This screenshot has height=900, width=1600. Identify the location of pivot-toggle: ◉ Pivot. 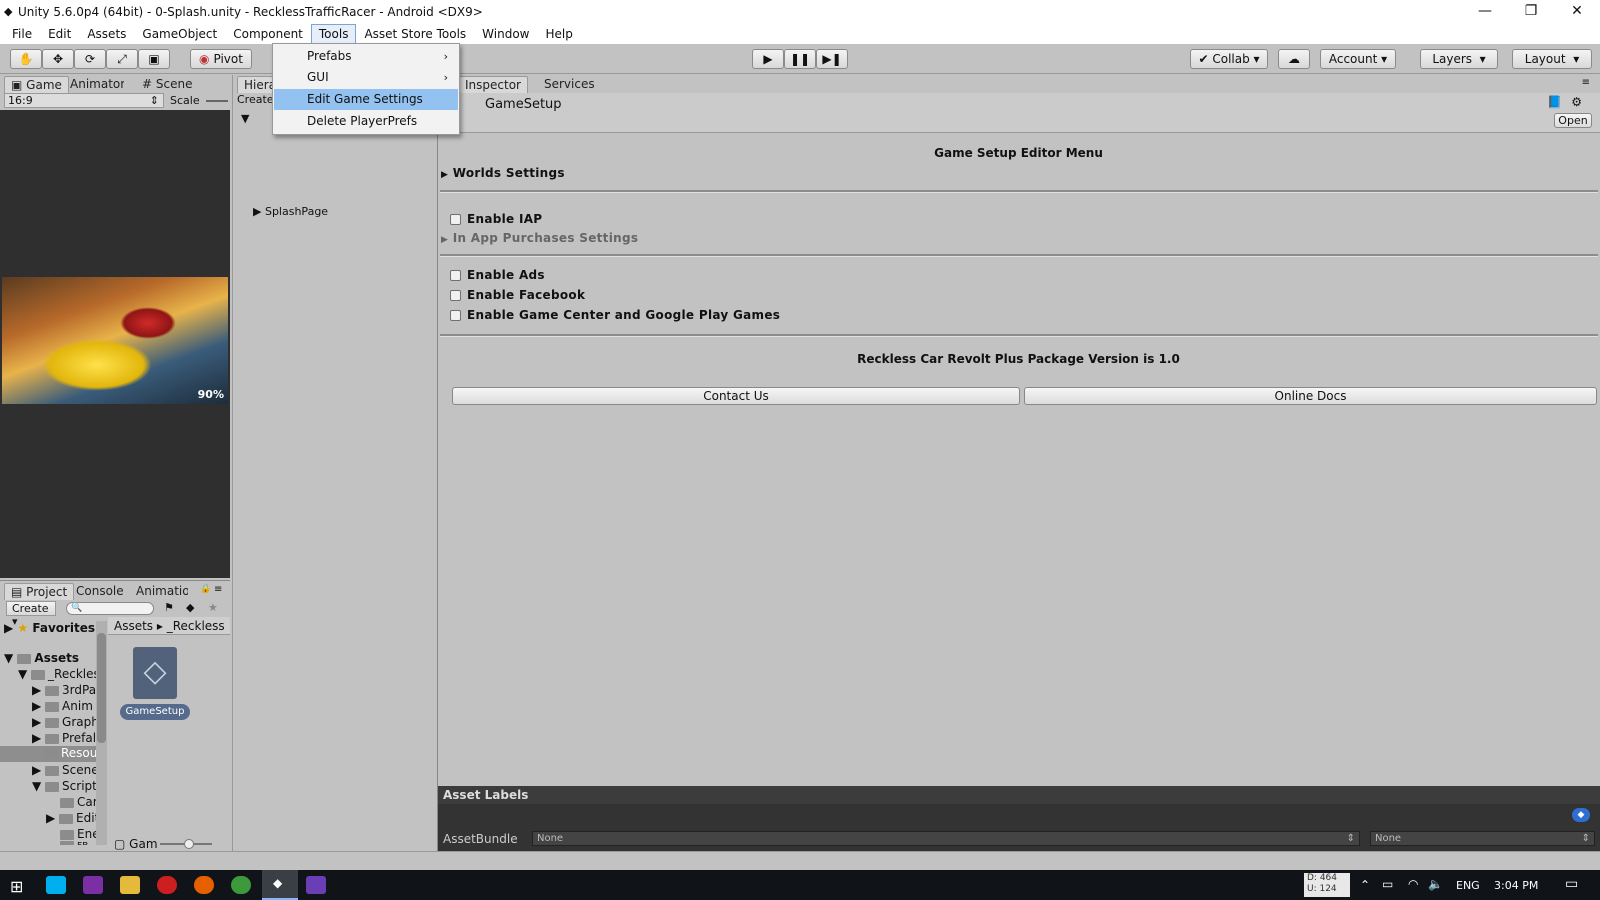
(221, 59).